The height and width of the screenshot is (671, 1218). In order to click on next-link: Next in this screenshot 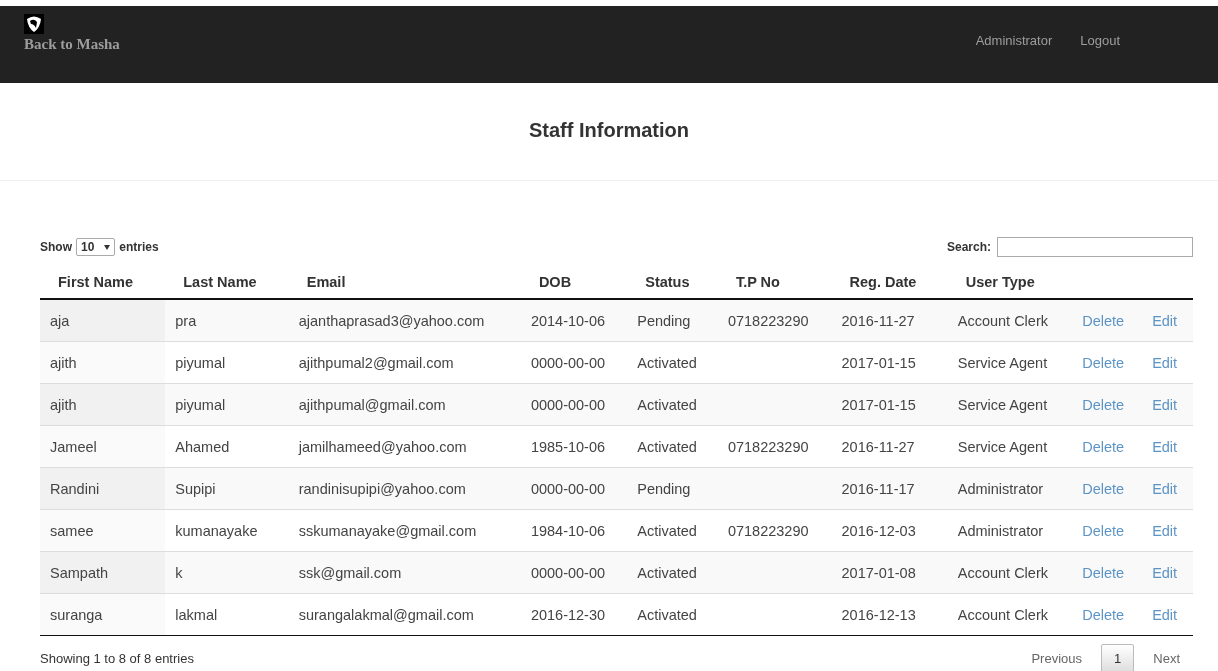, I will do `click(1166, 657)`.